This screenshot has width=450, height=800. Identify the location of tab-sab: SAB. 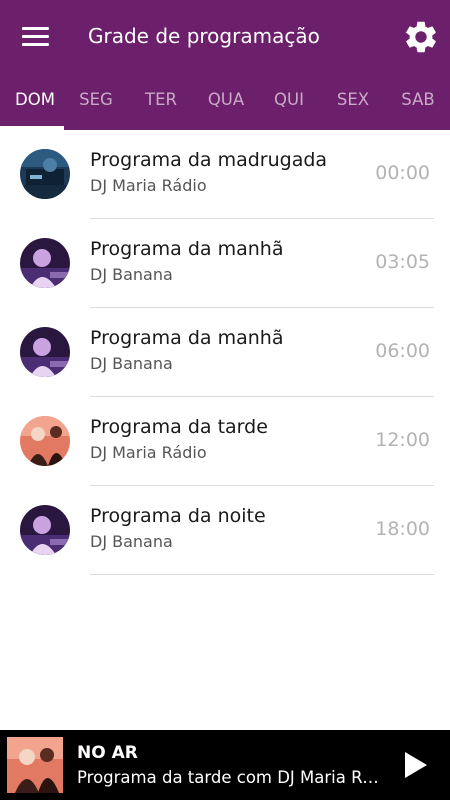
(418, 104).